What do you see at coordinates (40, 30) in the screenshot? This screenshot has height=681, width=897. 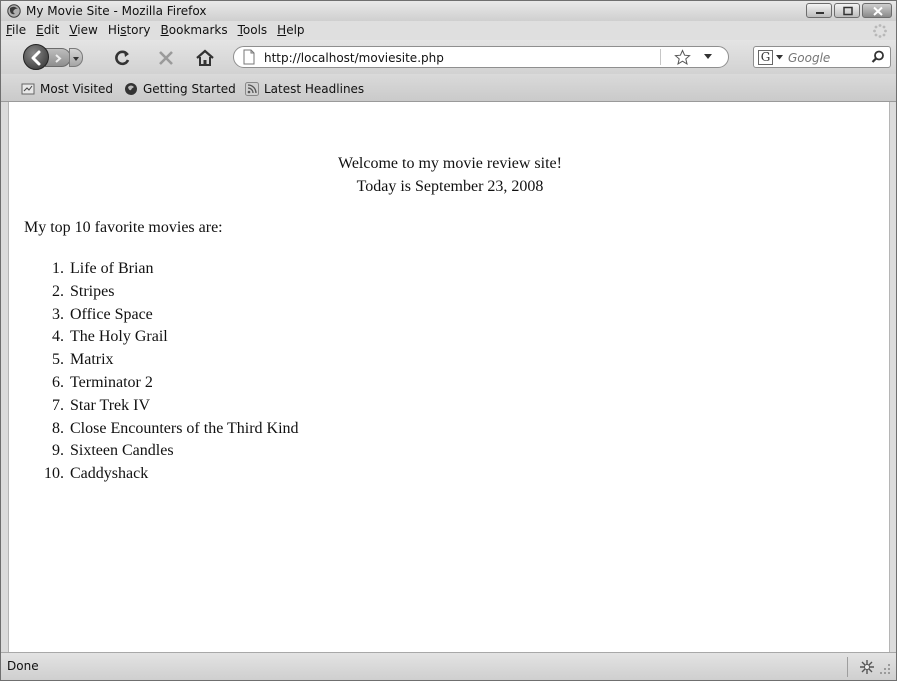 I see `menu-edit-accel: E` at bounding box center [40, 30].